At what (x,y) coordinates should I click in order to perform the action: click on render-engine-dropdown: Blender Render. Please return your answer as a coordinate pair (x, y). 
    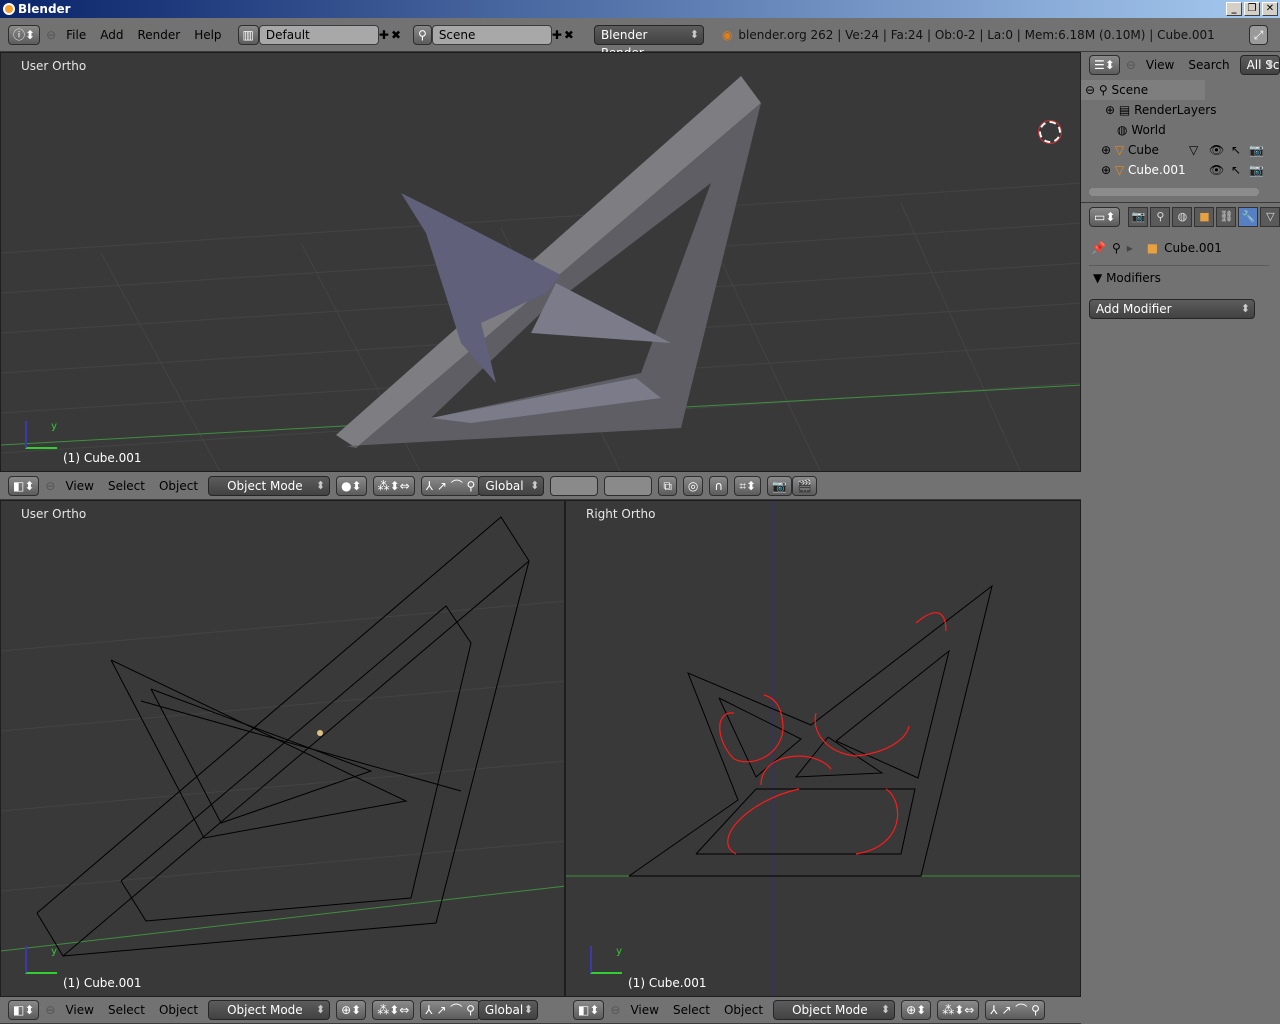
    Looking at the image, I should click on (648, 42).